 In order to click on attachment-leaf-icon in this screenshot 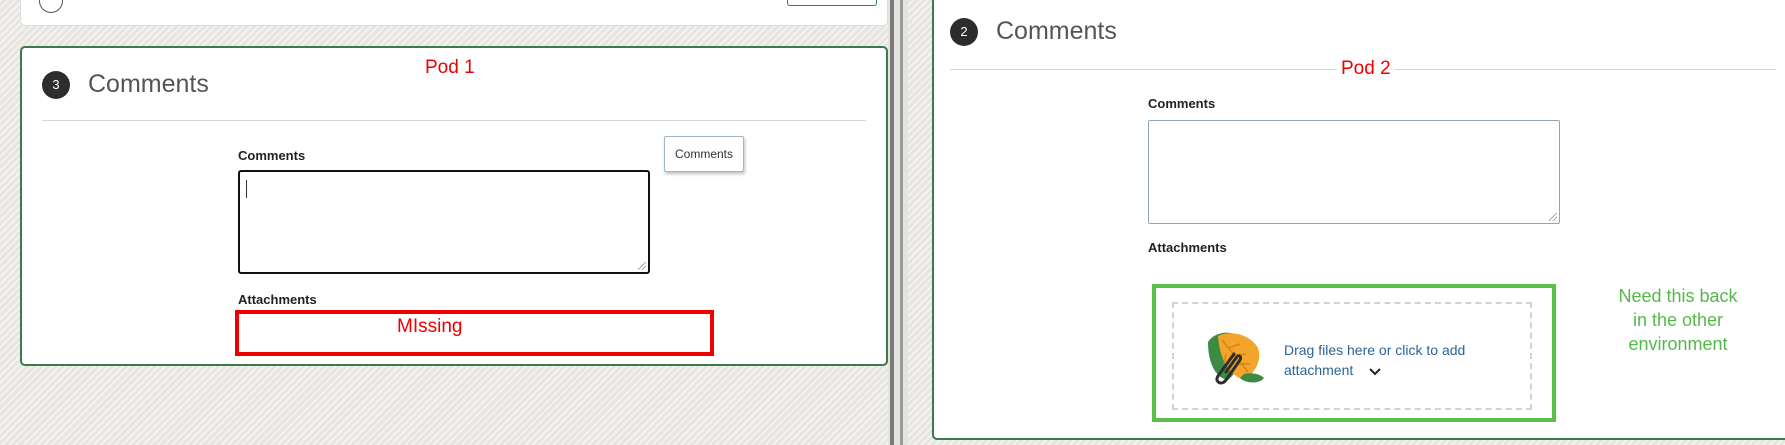, I will do `click(1236, 358)`.